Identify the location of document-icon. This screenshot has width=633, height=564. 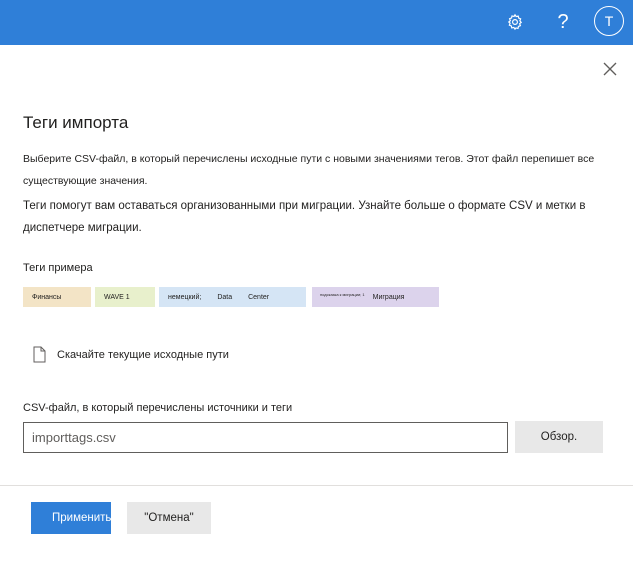
(39, 354).